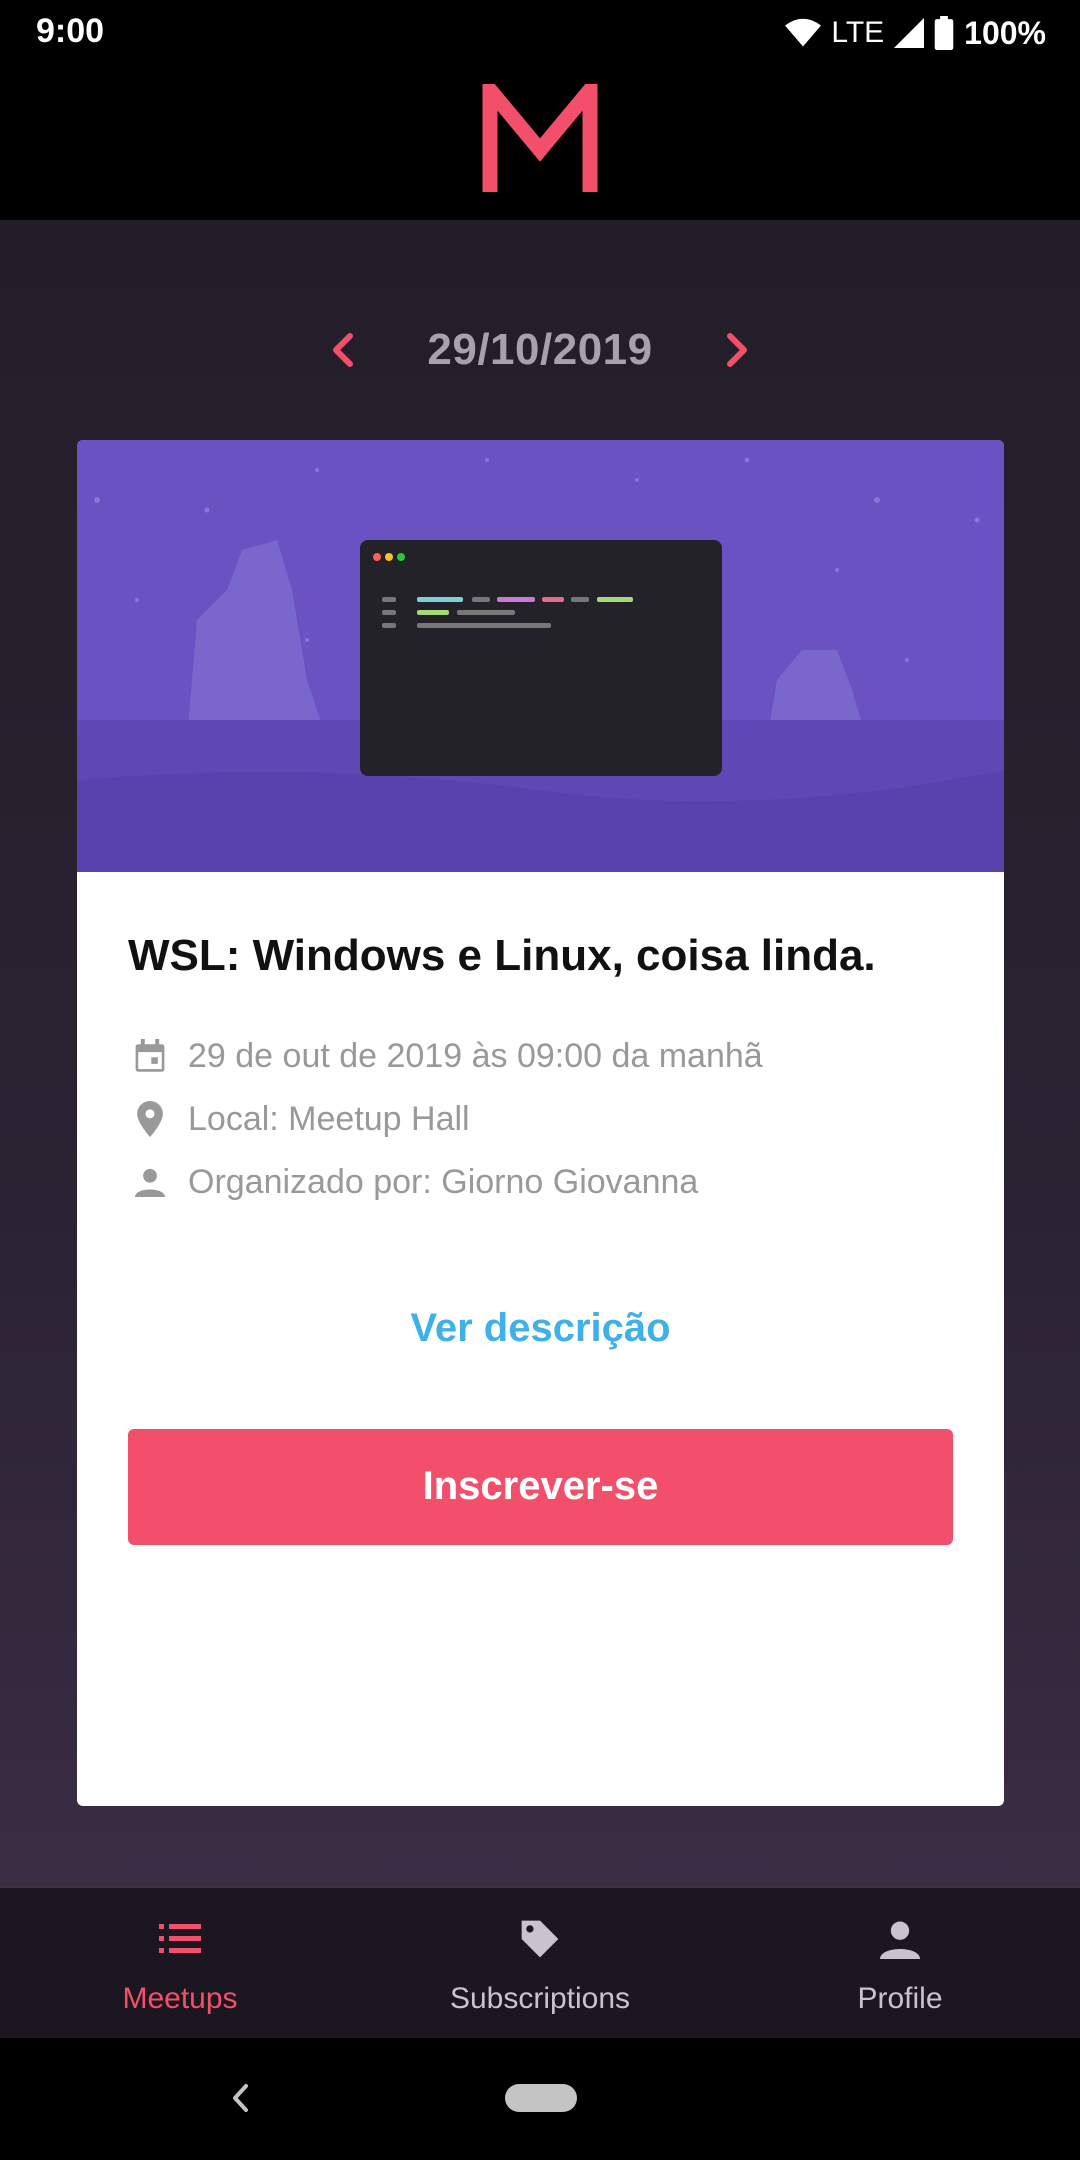  I want to click on view-description-link: Ver descrição, so click(540, 1328).